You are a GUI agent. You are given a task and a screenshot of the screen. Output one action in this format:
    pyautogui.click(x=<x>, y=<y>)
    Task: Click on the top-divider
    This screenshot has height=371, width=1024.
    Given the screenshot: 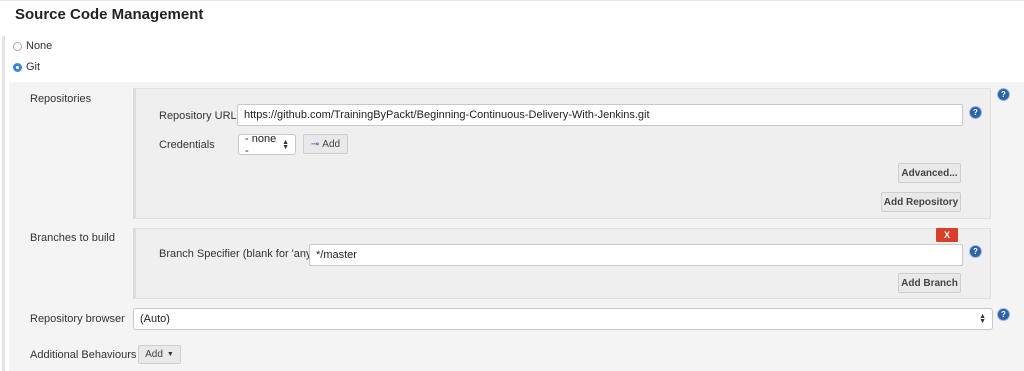 What is the action you would take?
    pyautogui.click(x=512, y=0)
    